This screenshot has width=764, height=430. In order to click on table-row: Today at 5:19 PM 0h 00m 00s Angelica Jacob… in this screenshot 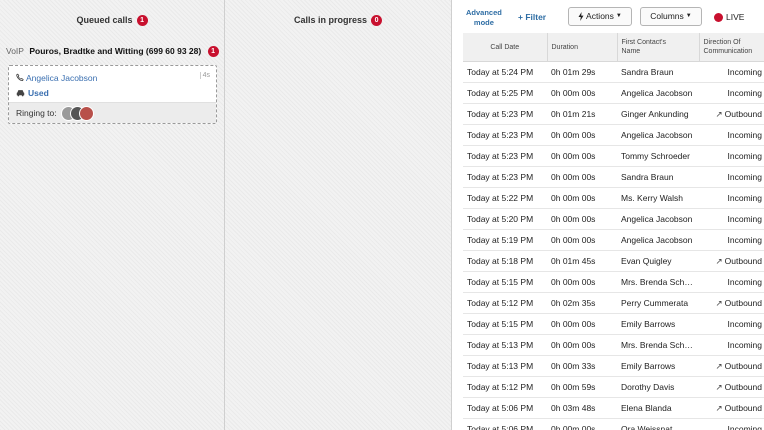, I will do `click(613, 240)`.